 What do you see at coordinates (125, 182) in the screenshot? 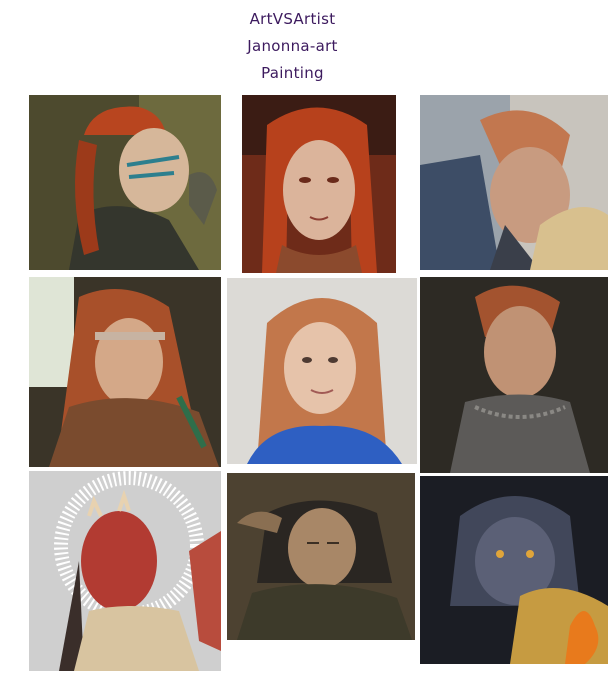
I see `tile-warpaint-ponytail-woman` at bounding box center [125, 182].